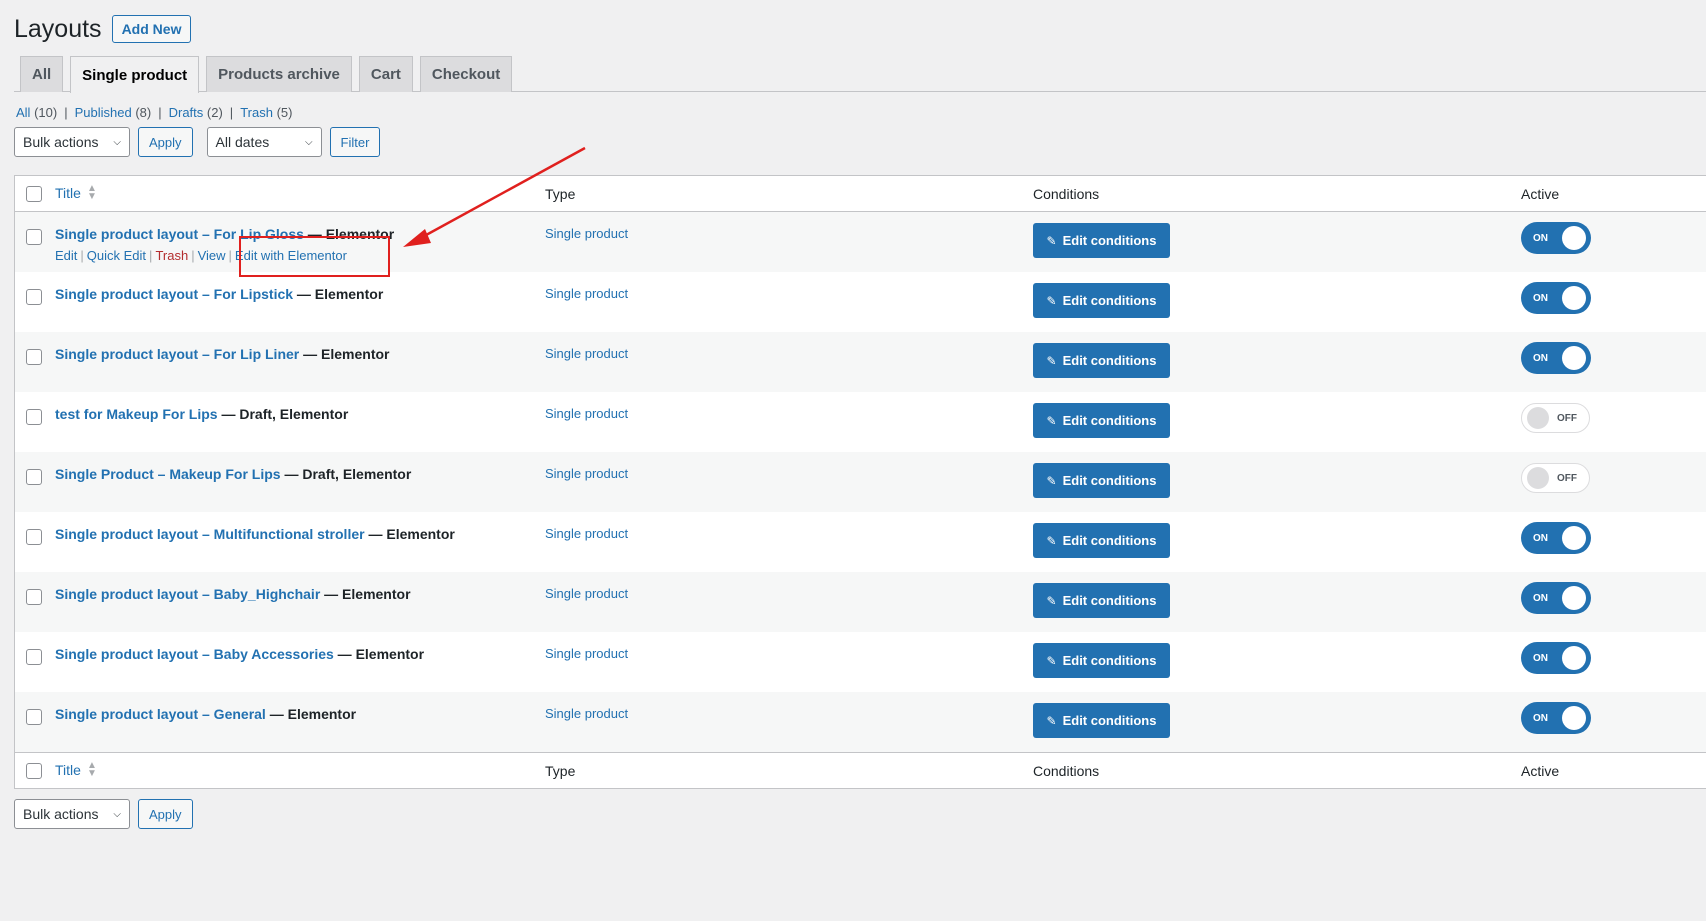 The width and height of the screenshot is (1706, 921). What do you see at coordinates (291, 255) in the screenshot?
I see `row-action-edit-with-elementor: Edit with Elementor` at bounding box center [291, 255].